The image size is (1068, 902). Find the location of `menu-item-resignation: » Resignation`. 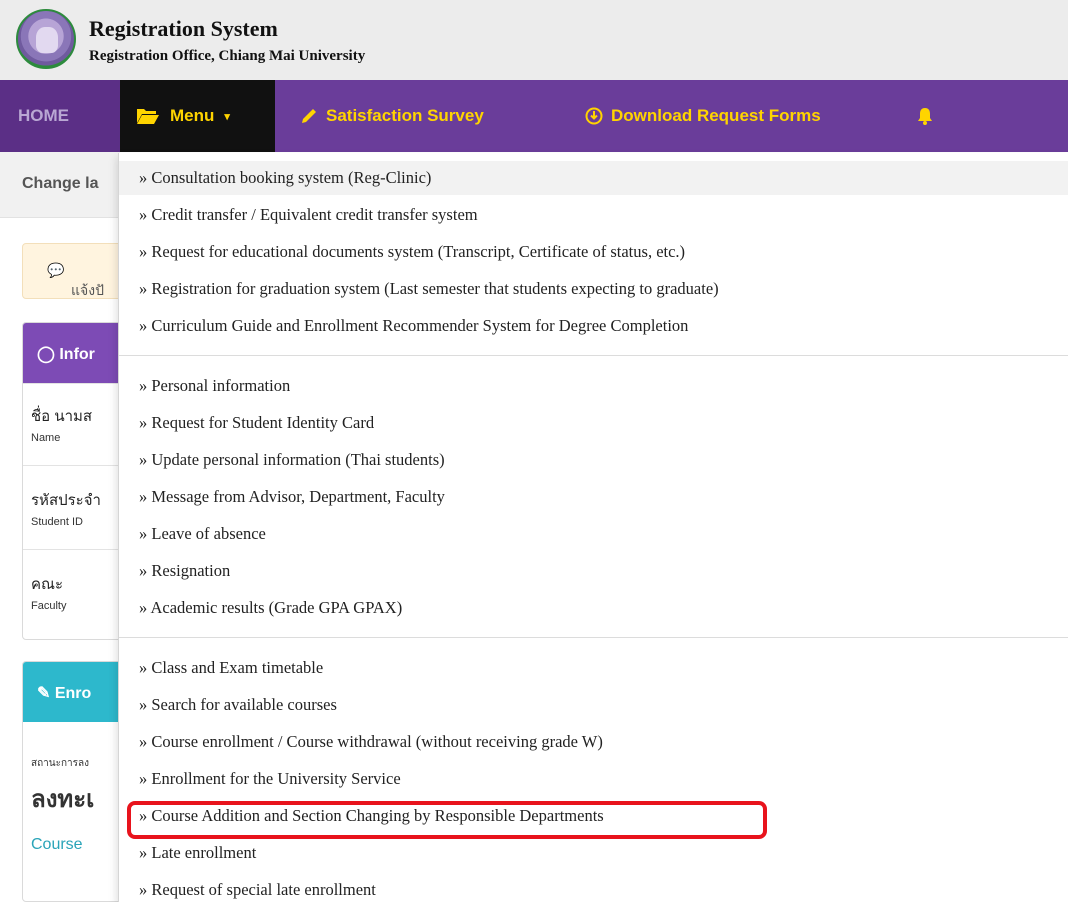

menu-item-resignation: » Resignation is located at coordinates (593, 571).